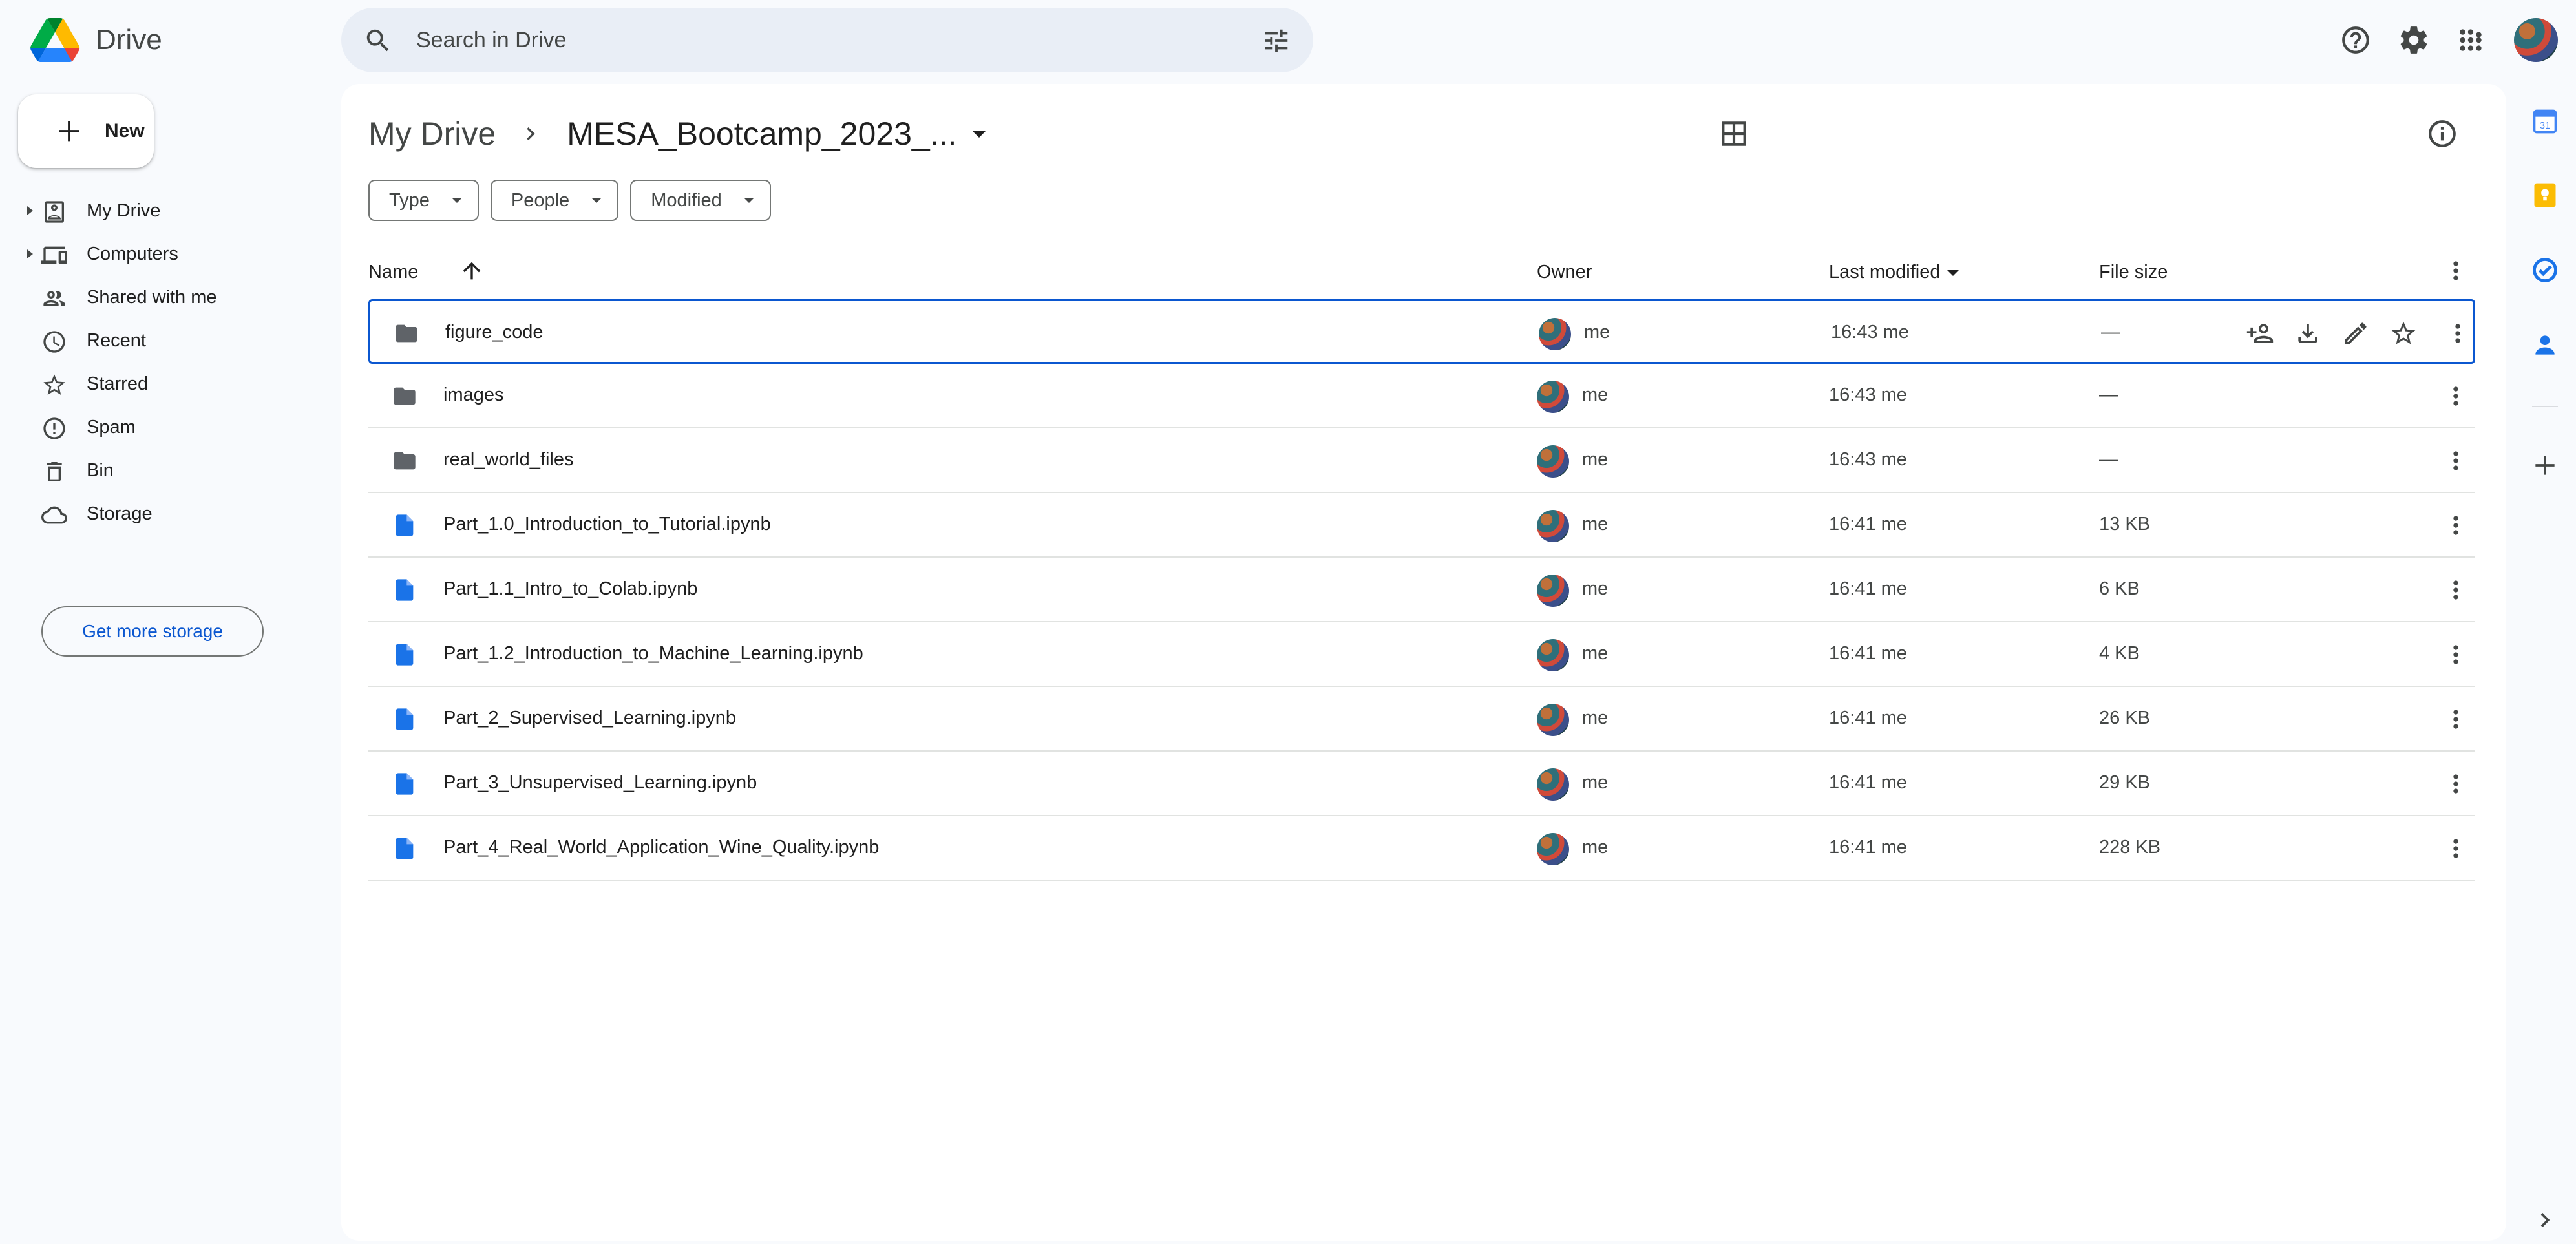  I want to click on search-input: Search in Drive, so click(491, 40).